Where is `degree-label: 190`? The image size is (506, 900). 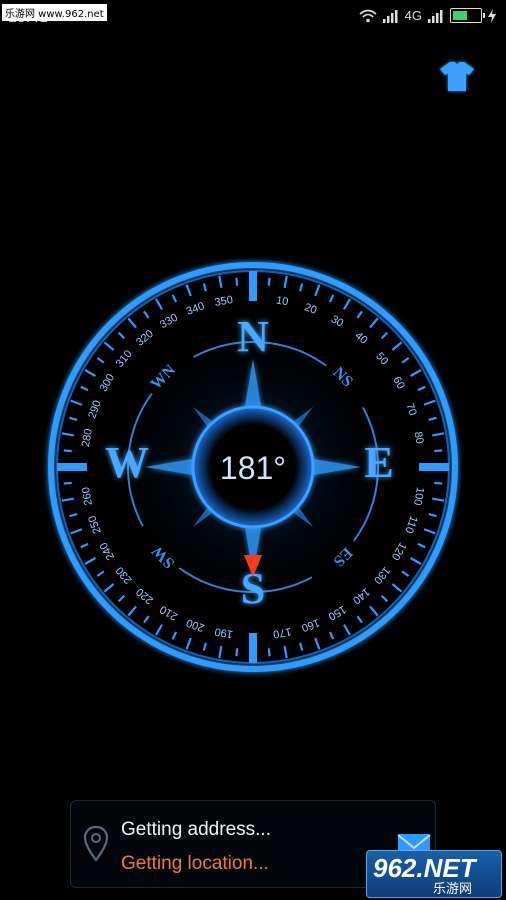
degree-label: 190 is located at coordinates (224, 632).